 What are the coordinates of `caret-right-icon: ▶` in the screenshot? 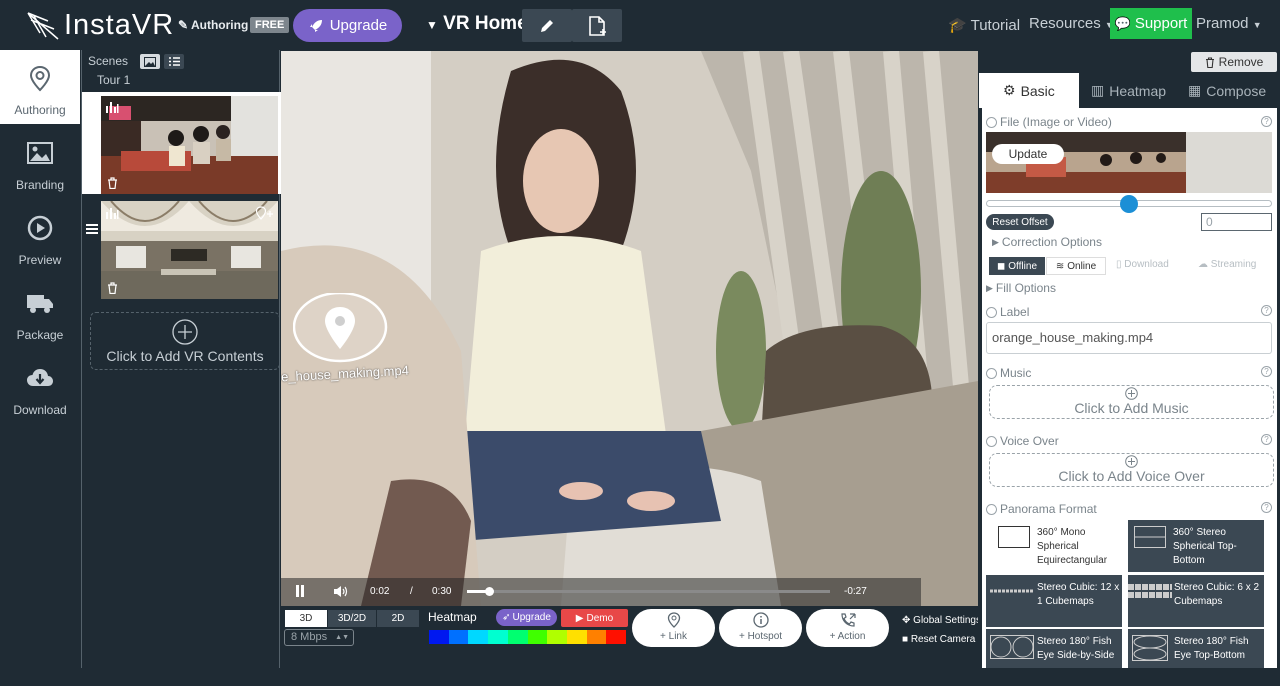 It's located at (989, 287).